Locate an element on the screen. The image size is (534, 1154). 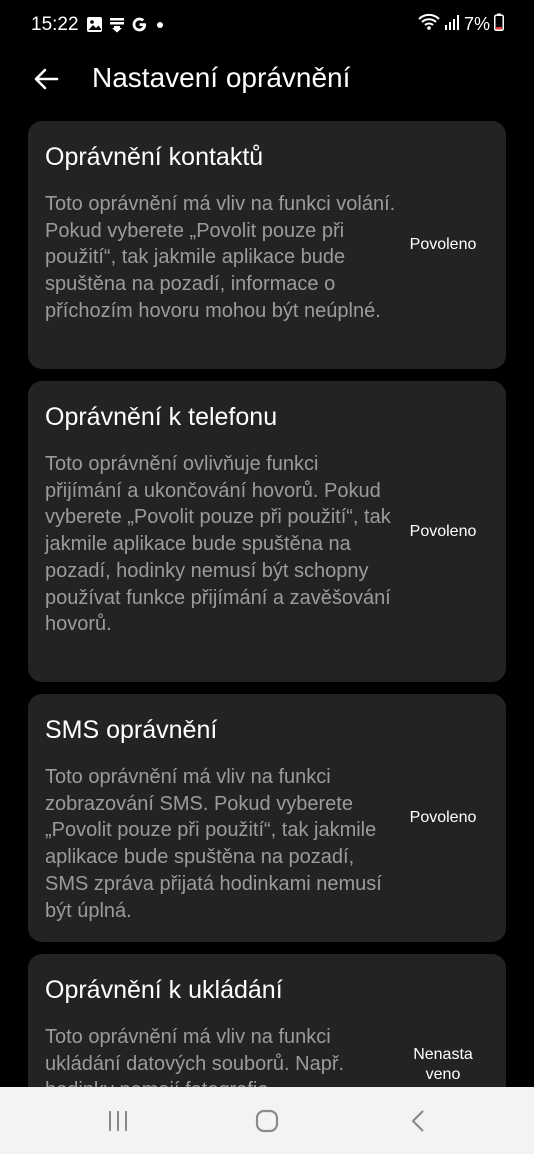
notification-icons is located at coordinates (126, 24).